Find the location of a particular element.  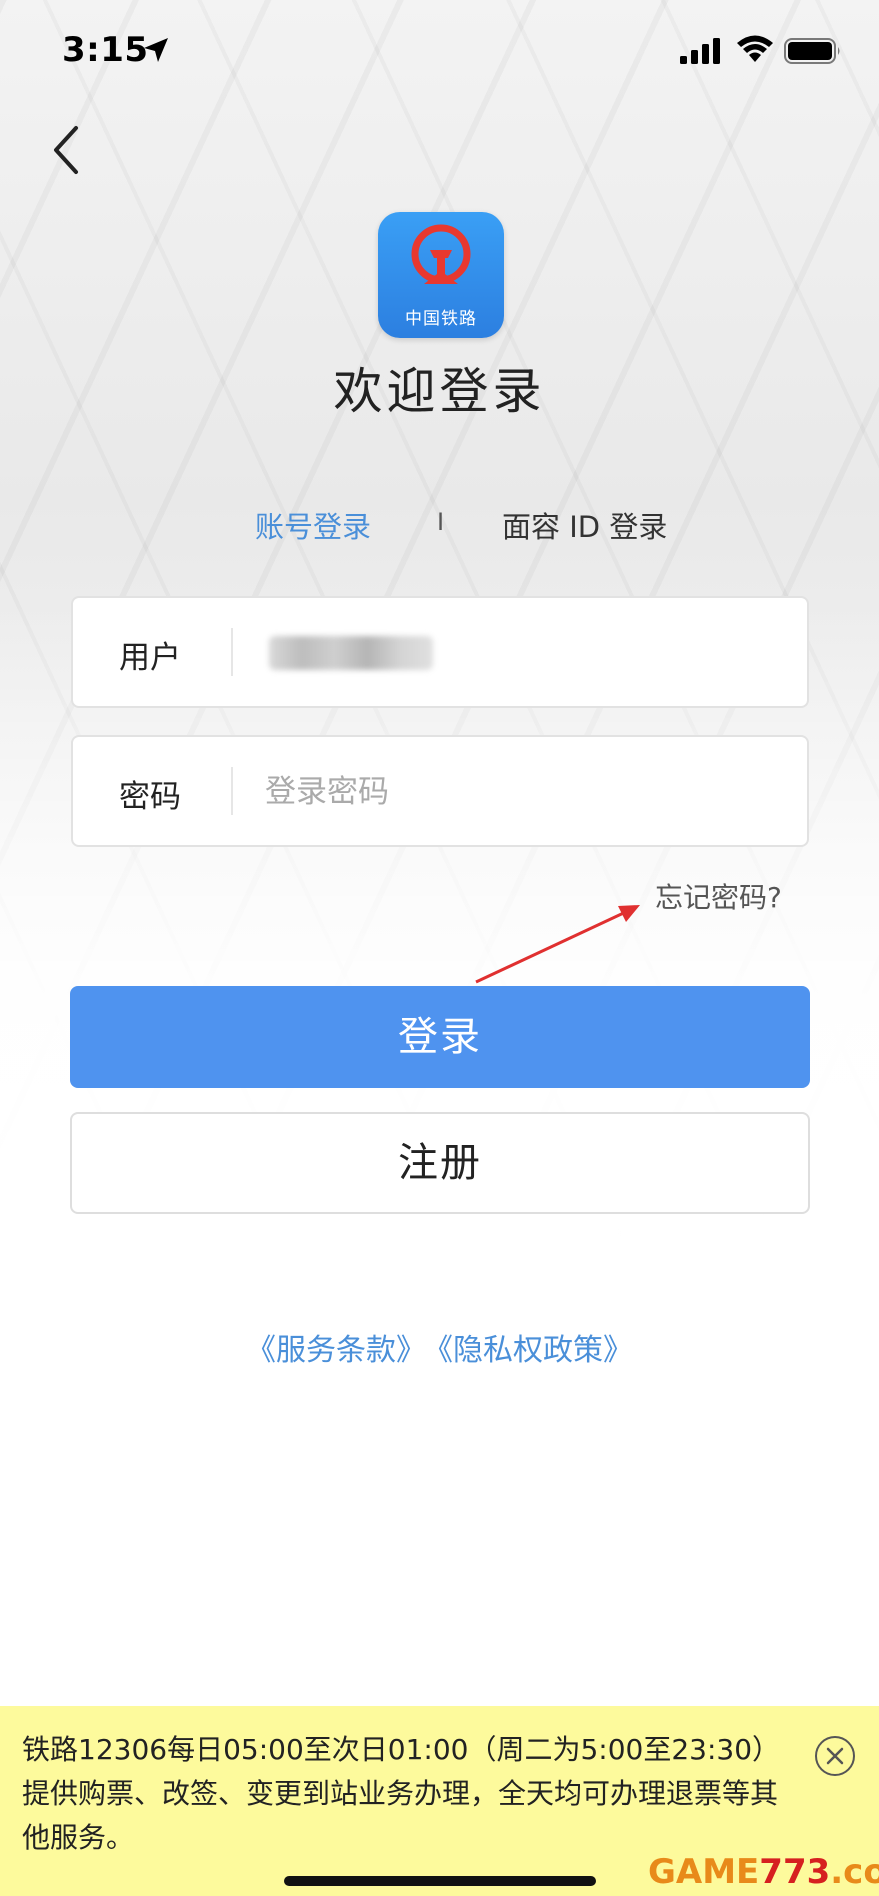

watermark-game: GAME is located at coordinates (704, 1872).